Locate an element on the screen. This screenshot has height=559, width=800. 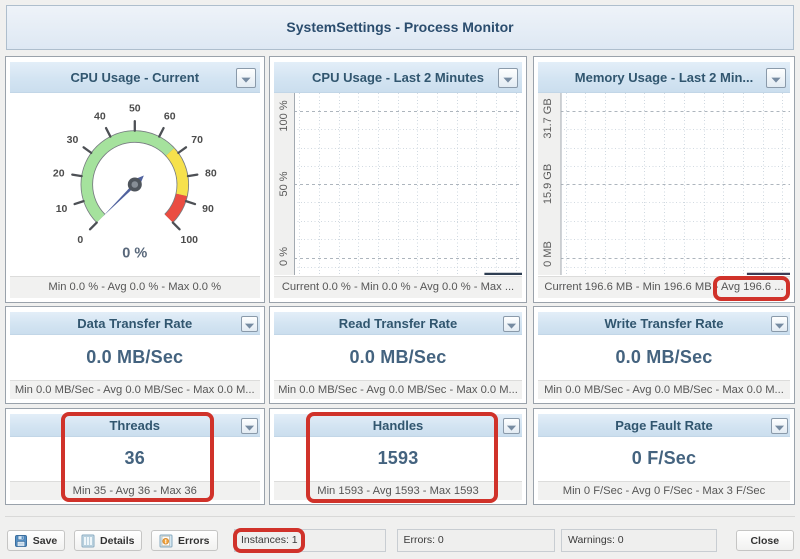
svg-text: 10 is located at coordinates (62, 209).